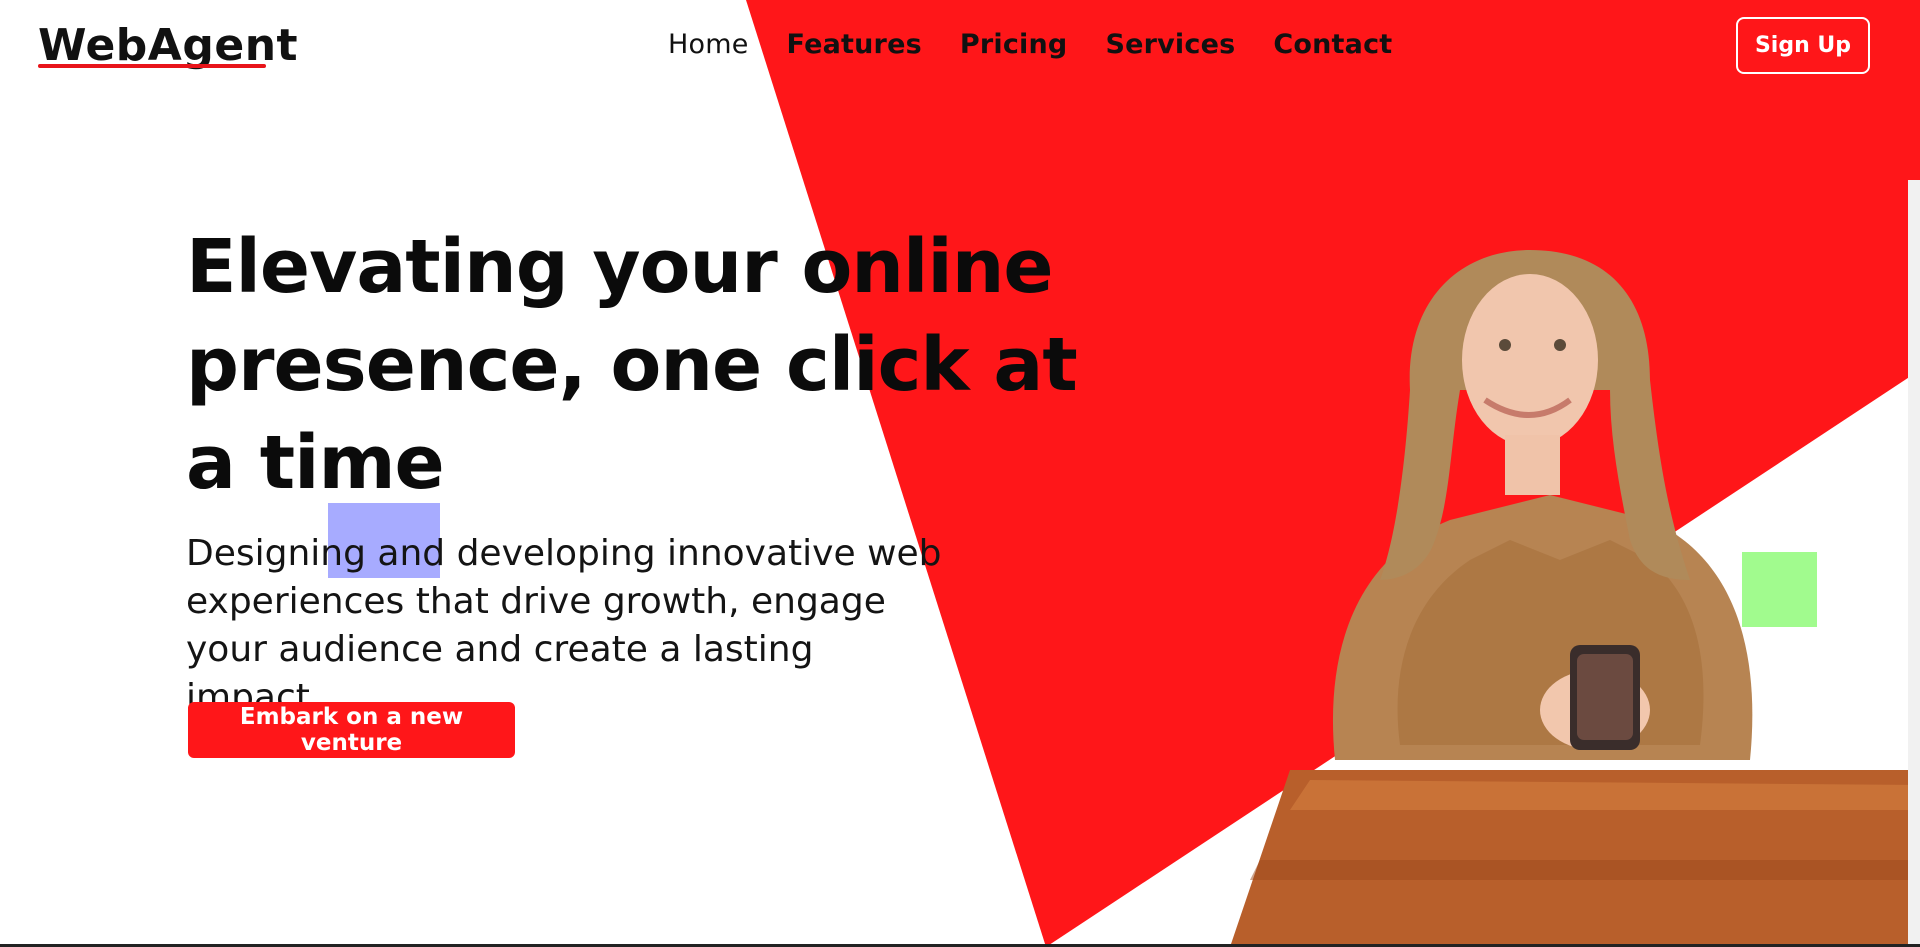 The width and height of the screenshot is (1920, 947). What do you see at coordinates (152, 66) in the screenshot?
I see `logo-underline` at bounding box center [152, 66].